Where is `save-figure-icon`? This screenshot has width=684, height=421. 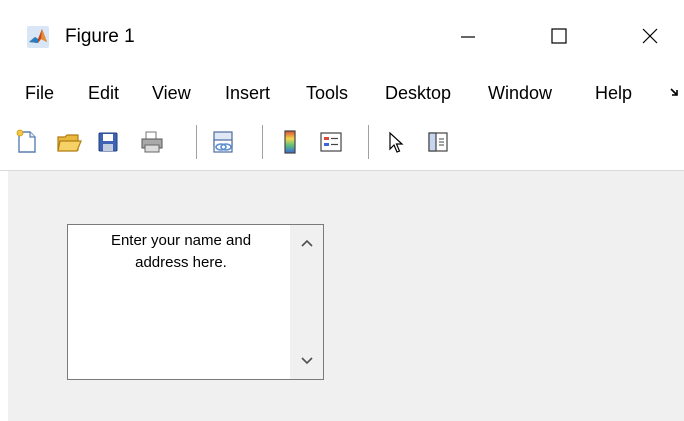
save-figure-icon is located at coordinates (108, 142).